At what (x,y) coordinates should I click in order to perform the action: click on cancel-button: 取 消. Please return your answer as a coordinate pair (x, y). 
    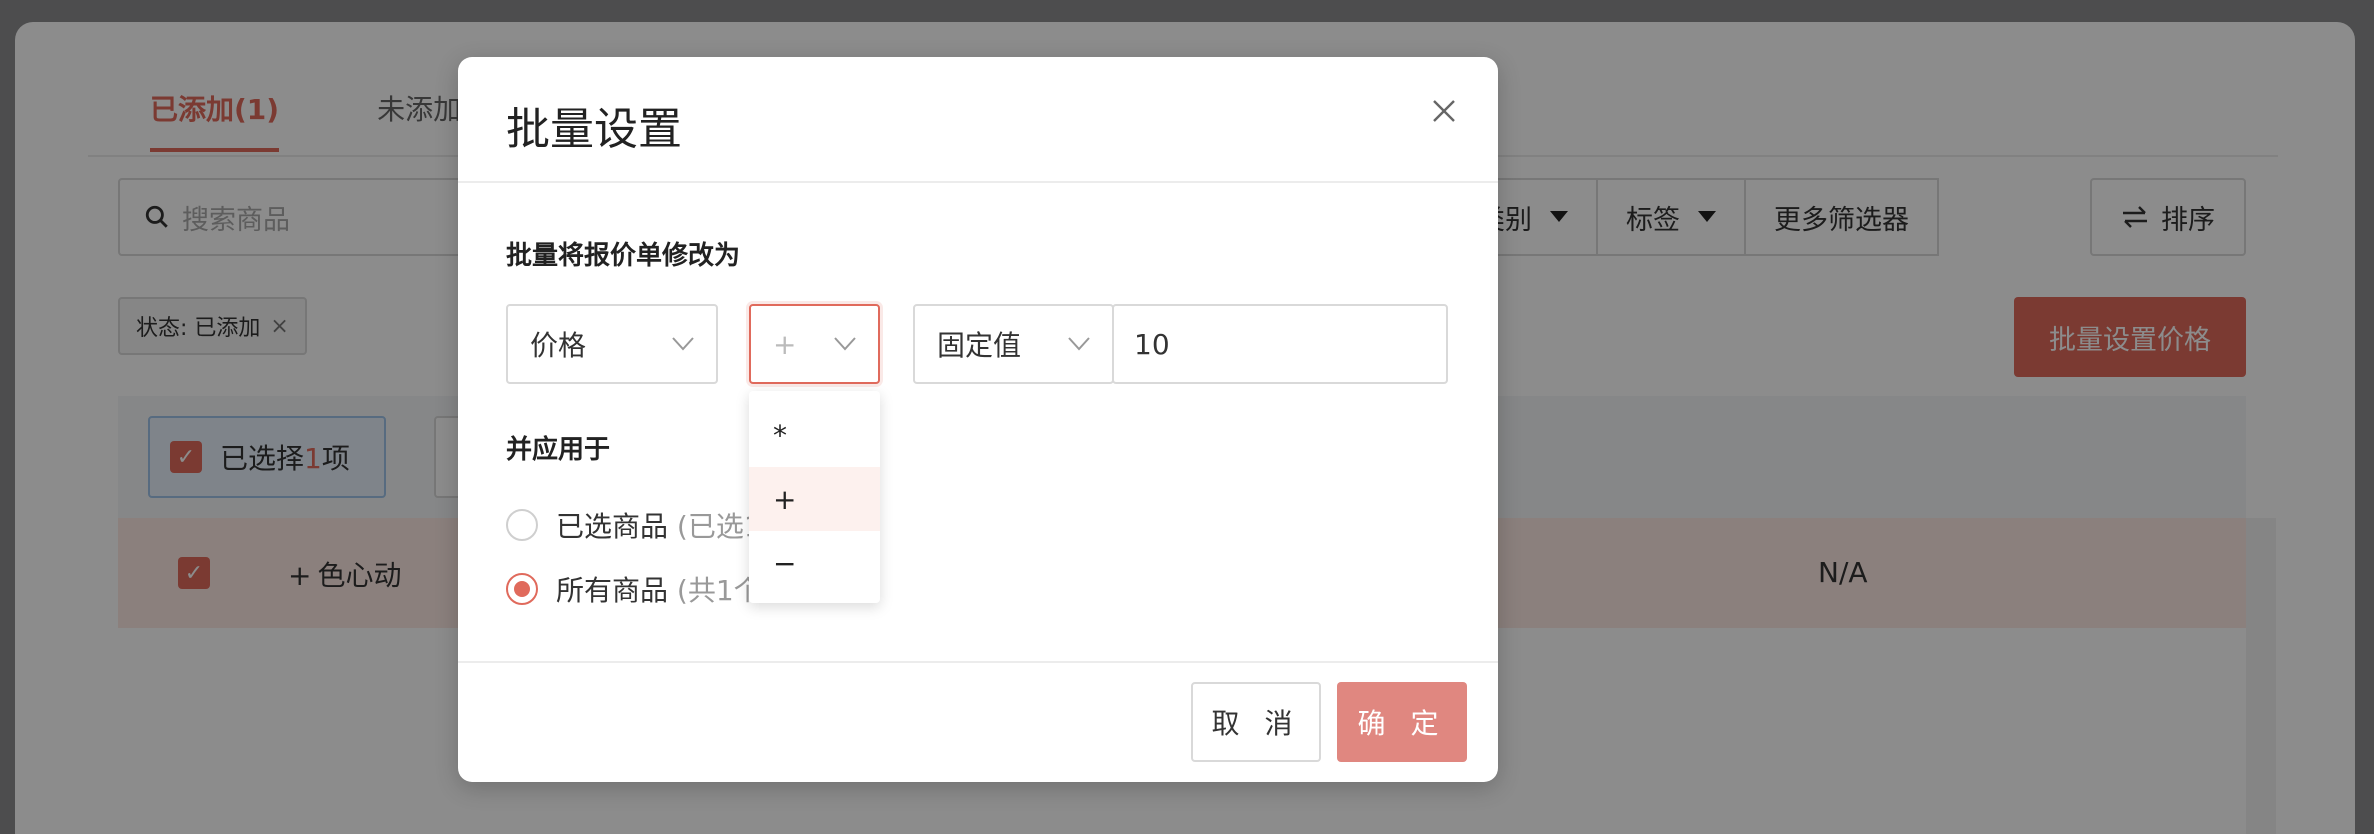
    Looking at the image, I should click on (1256, 722).